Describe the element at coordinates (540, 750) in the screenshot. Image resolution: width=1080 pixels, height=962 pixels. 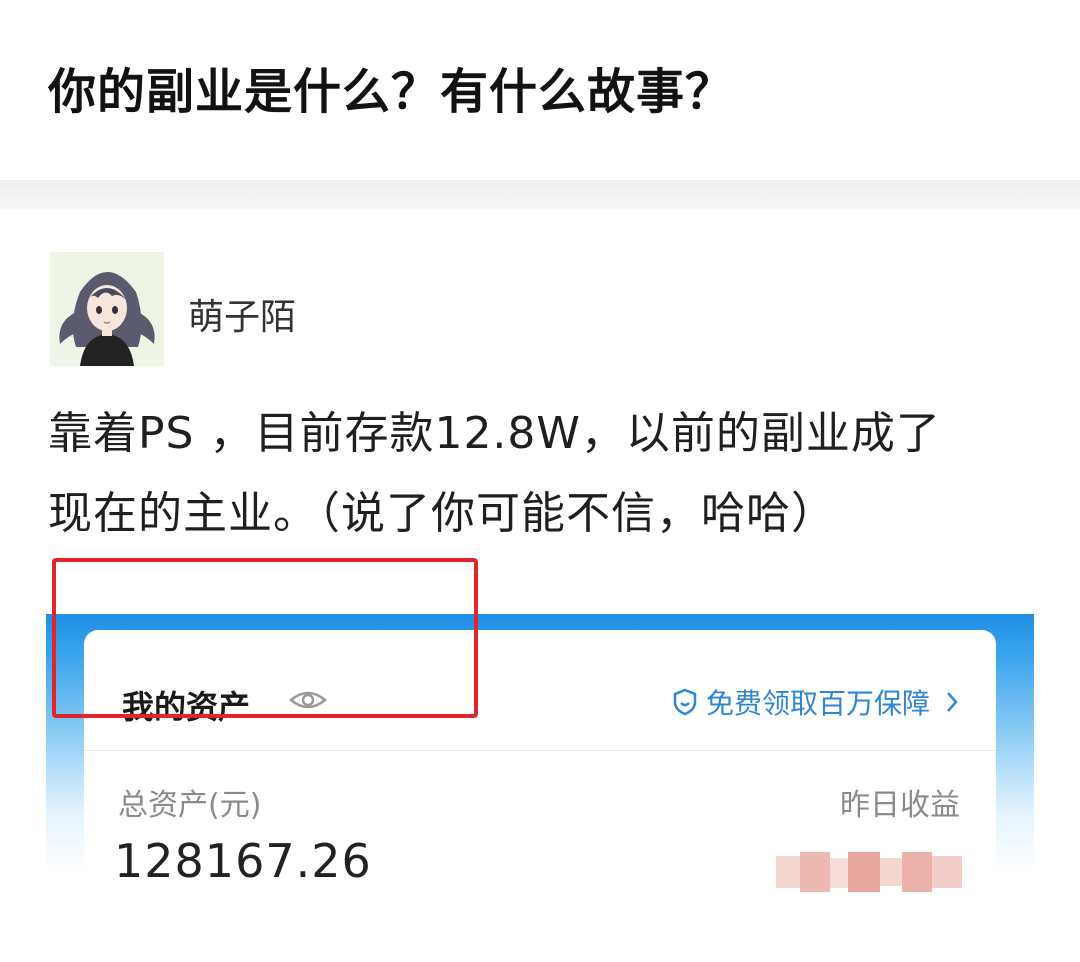
I see `card-divider` at that location.